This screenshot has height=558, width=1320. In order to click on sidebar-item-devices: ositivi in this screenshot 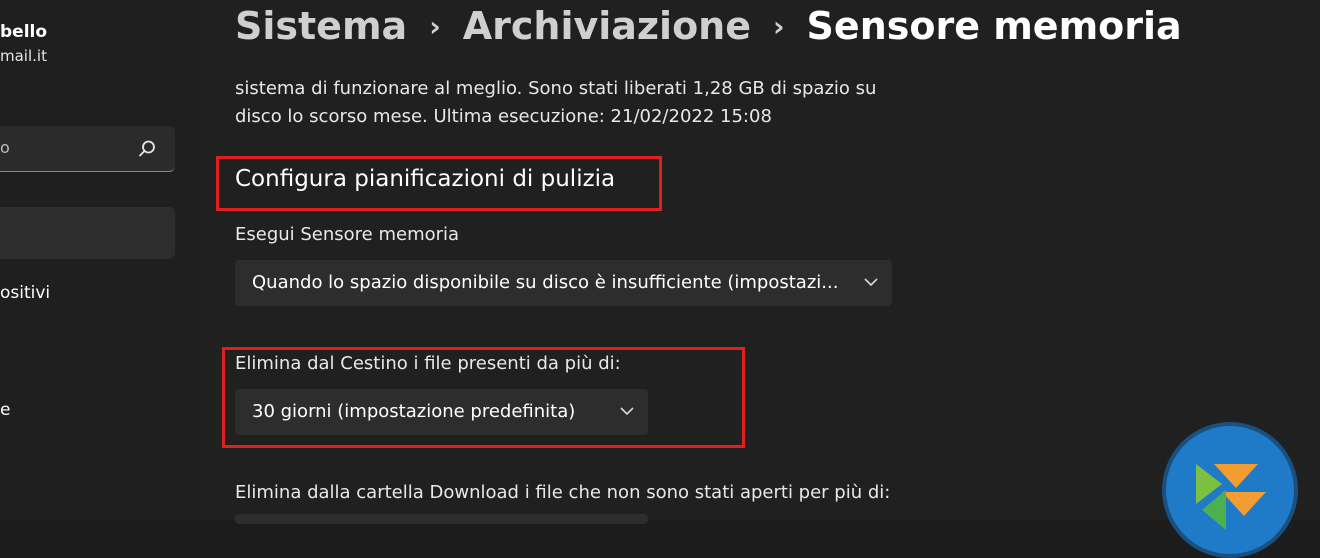, I will do `click(25, 293)`.